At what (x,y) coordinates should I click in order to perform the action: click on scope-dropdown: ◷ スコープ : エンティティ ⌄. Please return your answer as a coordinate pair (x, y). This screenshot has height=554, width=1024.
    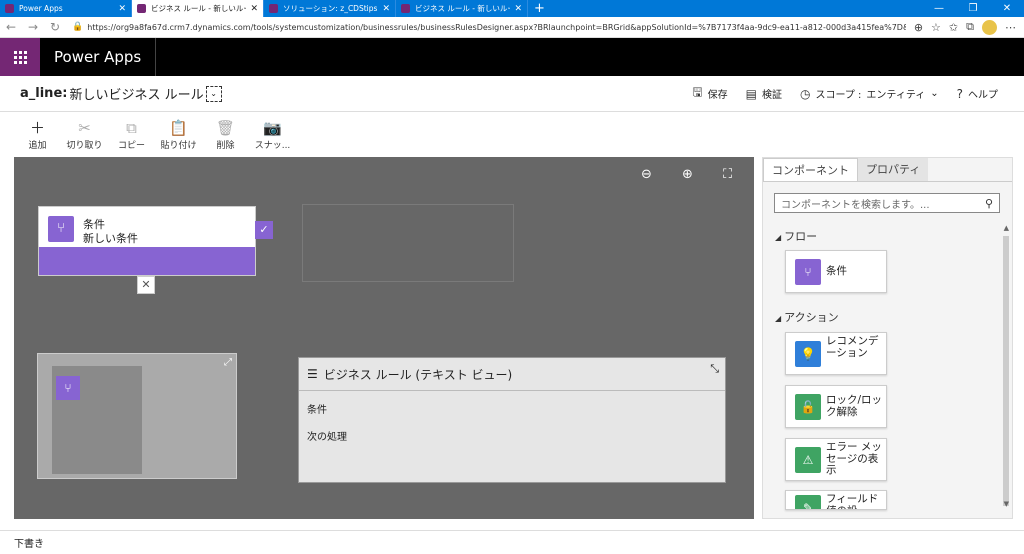
    Looking at the image, I should click on (869, 94).